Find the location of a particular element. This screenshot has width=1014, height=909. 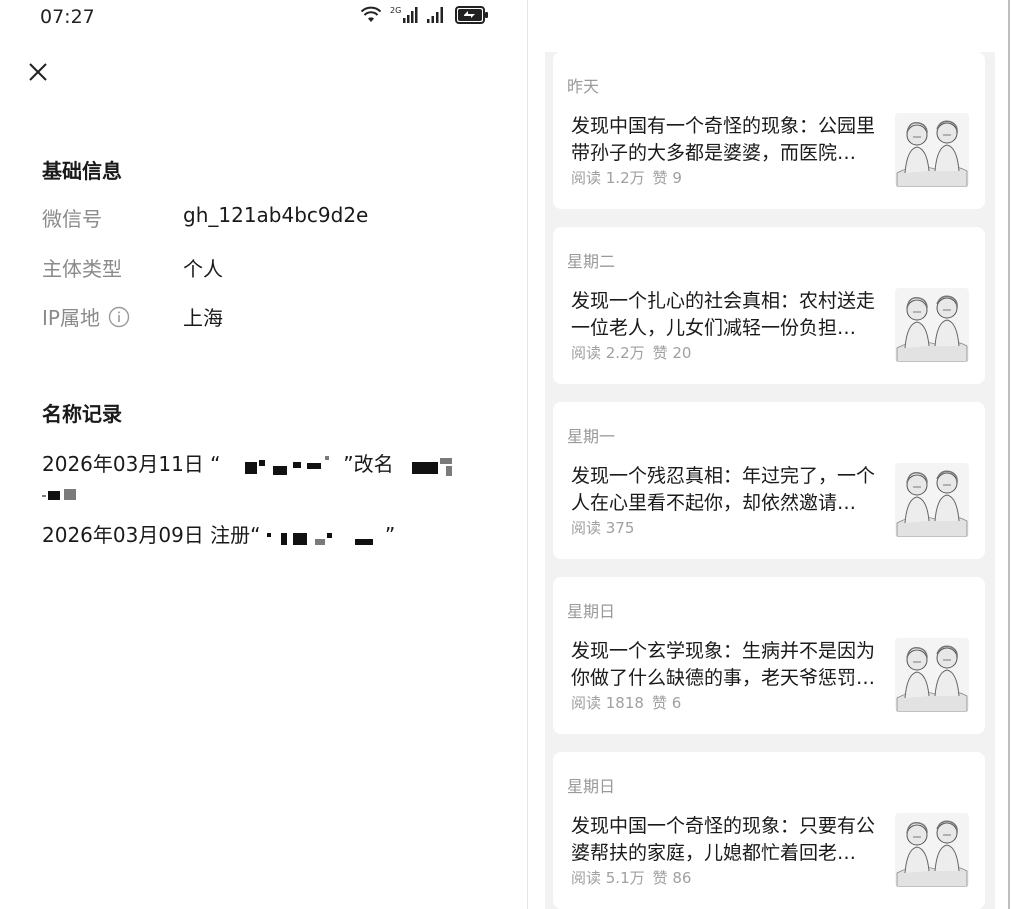

article-stats: 阅读 375 is located at coordinates (602, 527).